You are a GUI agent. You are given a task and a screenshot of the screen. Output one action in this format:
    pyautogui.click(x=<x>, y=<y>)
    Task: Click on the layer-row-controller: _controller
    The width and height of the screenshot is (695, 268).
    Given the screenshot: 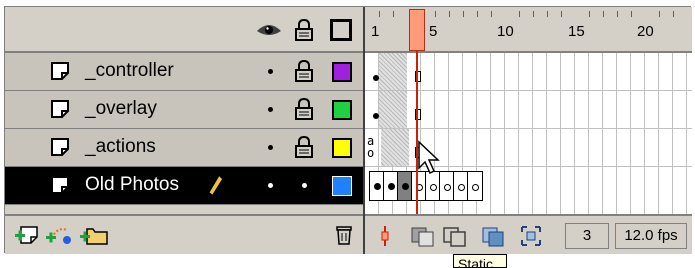 What is the action you would take?
    pyautogui.click(x=184, y=72)
    